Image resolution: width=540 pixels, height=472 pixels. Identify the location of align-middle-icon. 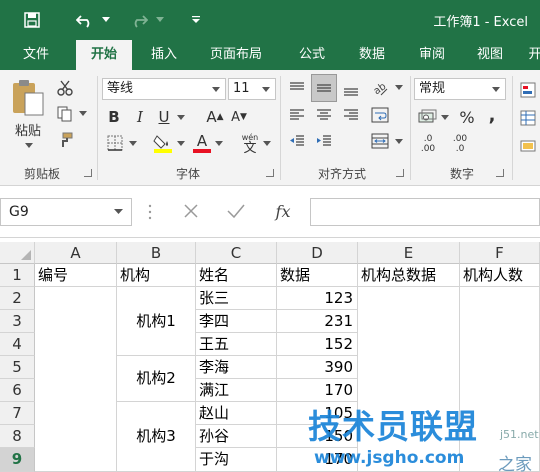
(324, 88).